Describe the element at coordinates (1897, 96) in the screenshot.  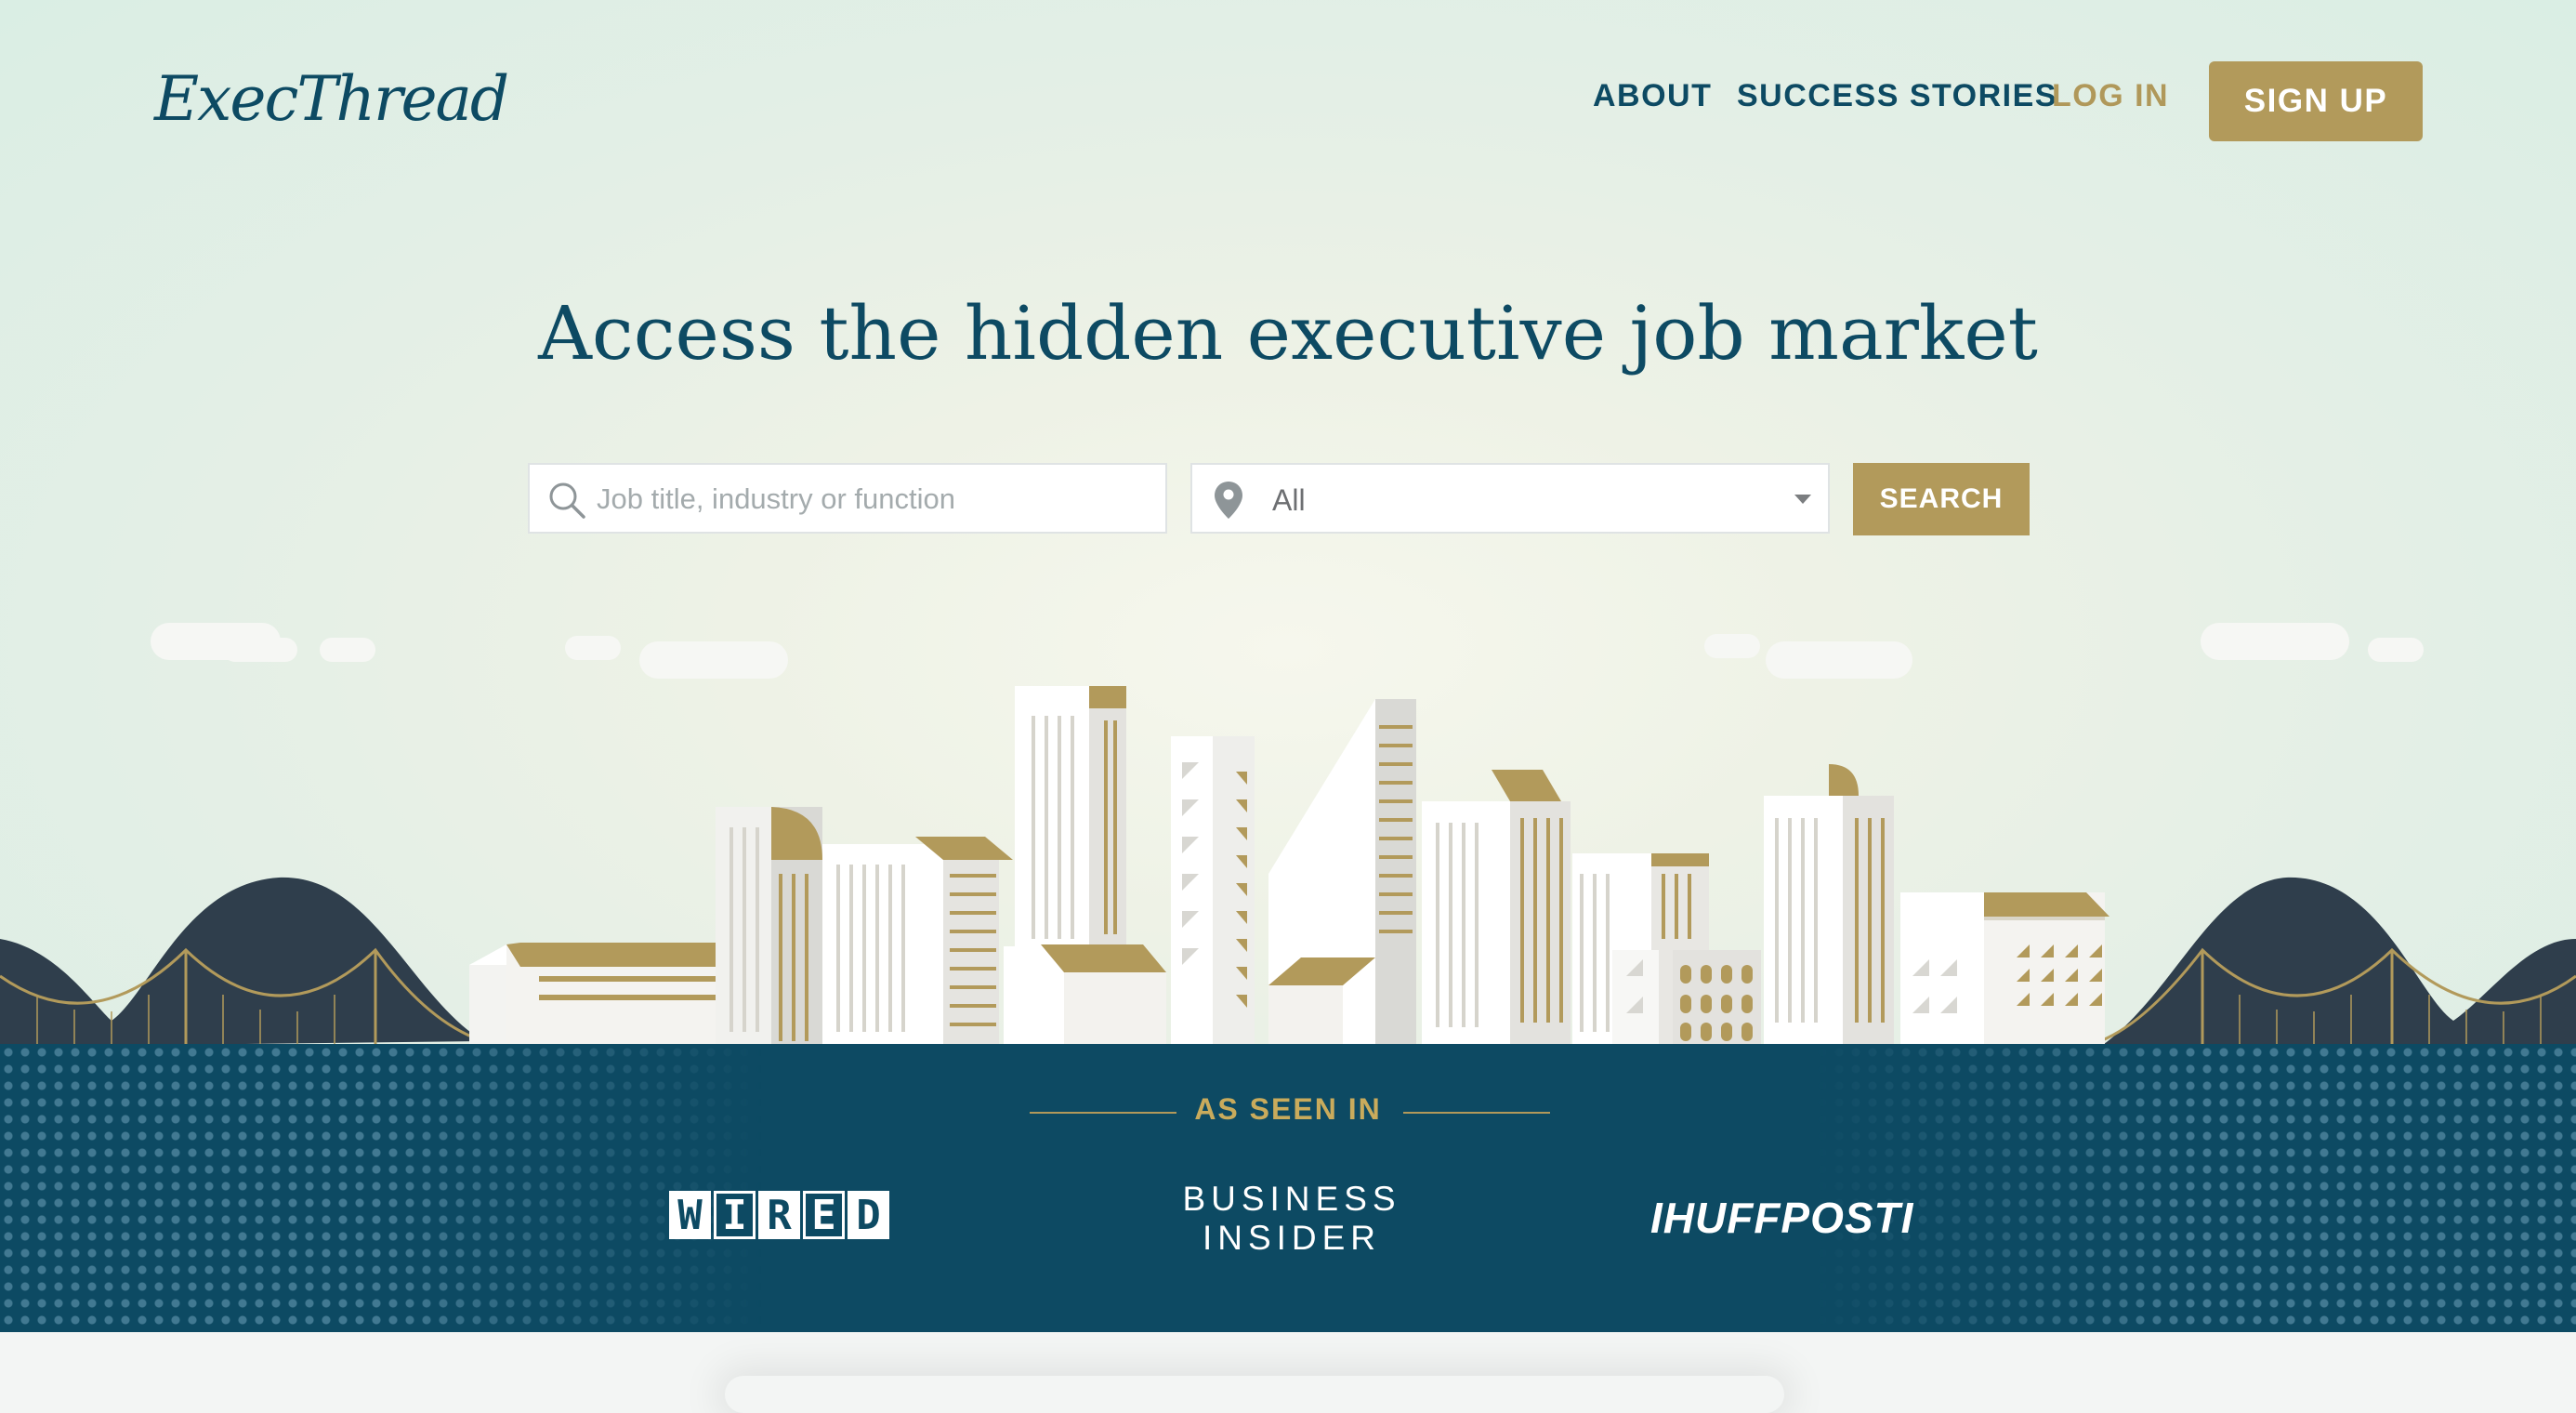
I see `nav-success-stories-link: SUCCESS STORIES` at that location.